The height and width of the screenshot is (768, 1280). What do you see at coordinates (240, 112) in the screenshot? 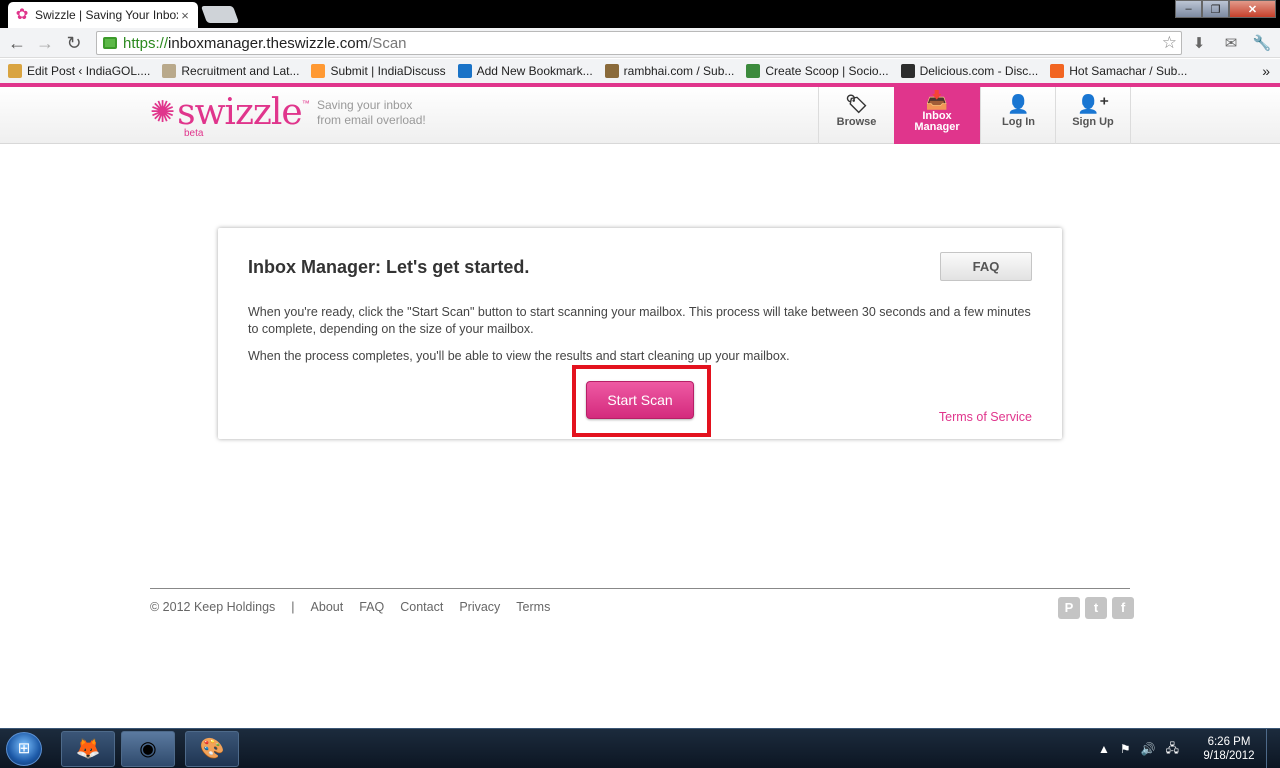
I see `logo-text: swizzle` at bounding box center [240, 112].